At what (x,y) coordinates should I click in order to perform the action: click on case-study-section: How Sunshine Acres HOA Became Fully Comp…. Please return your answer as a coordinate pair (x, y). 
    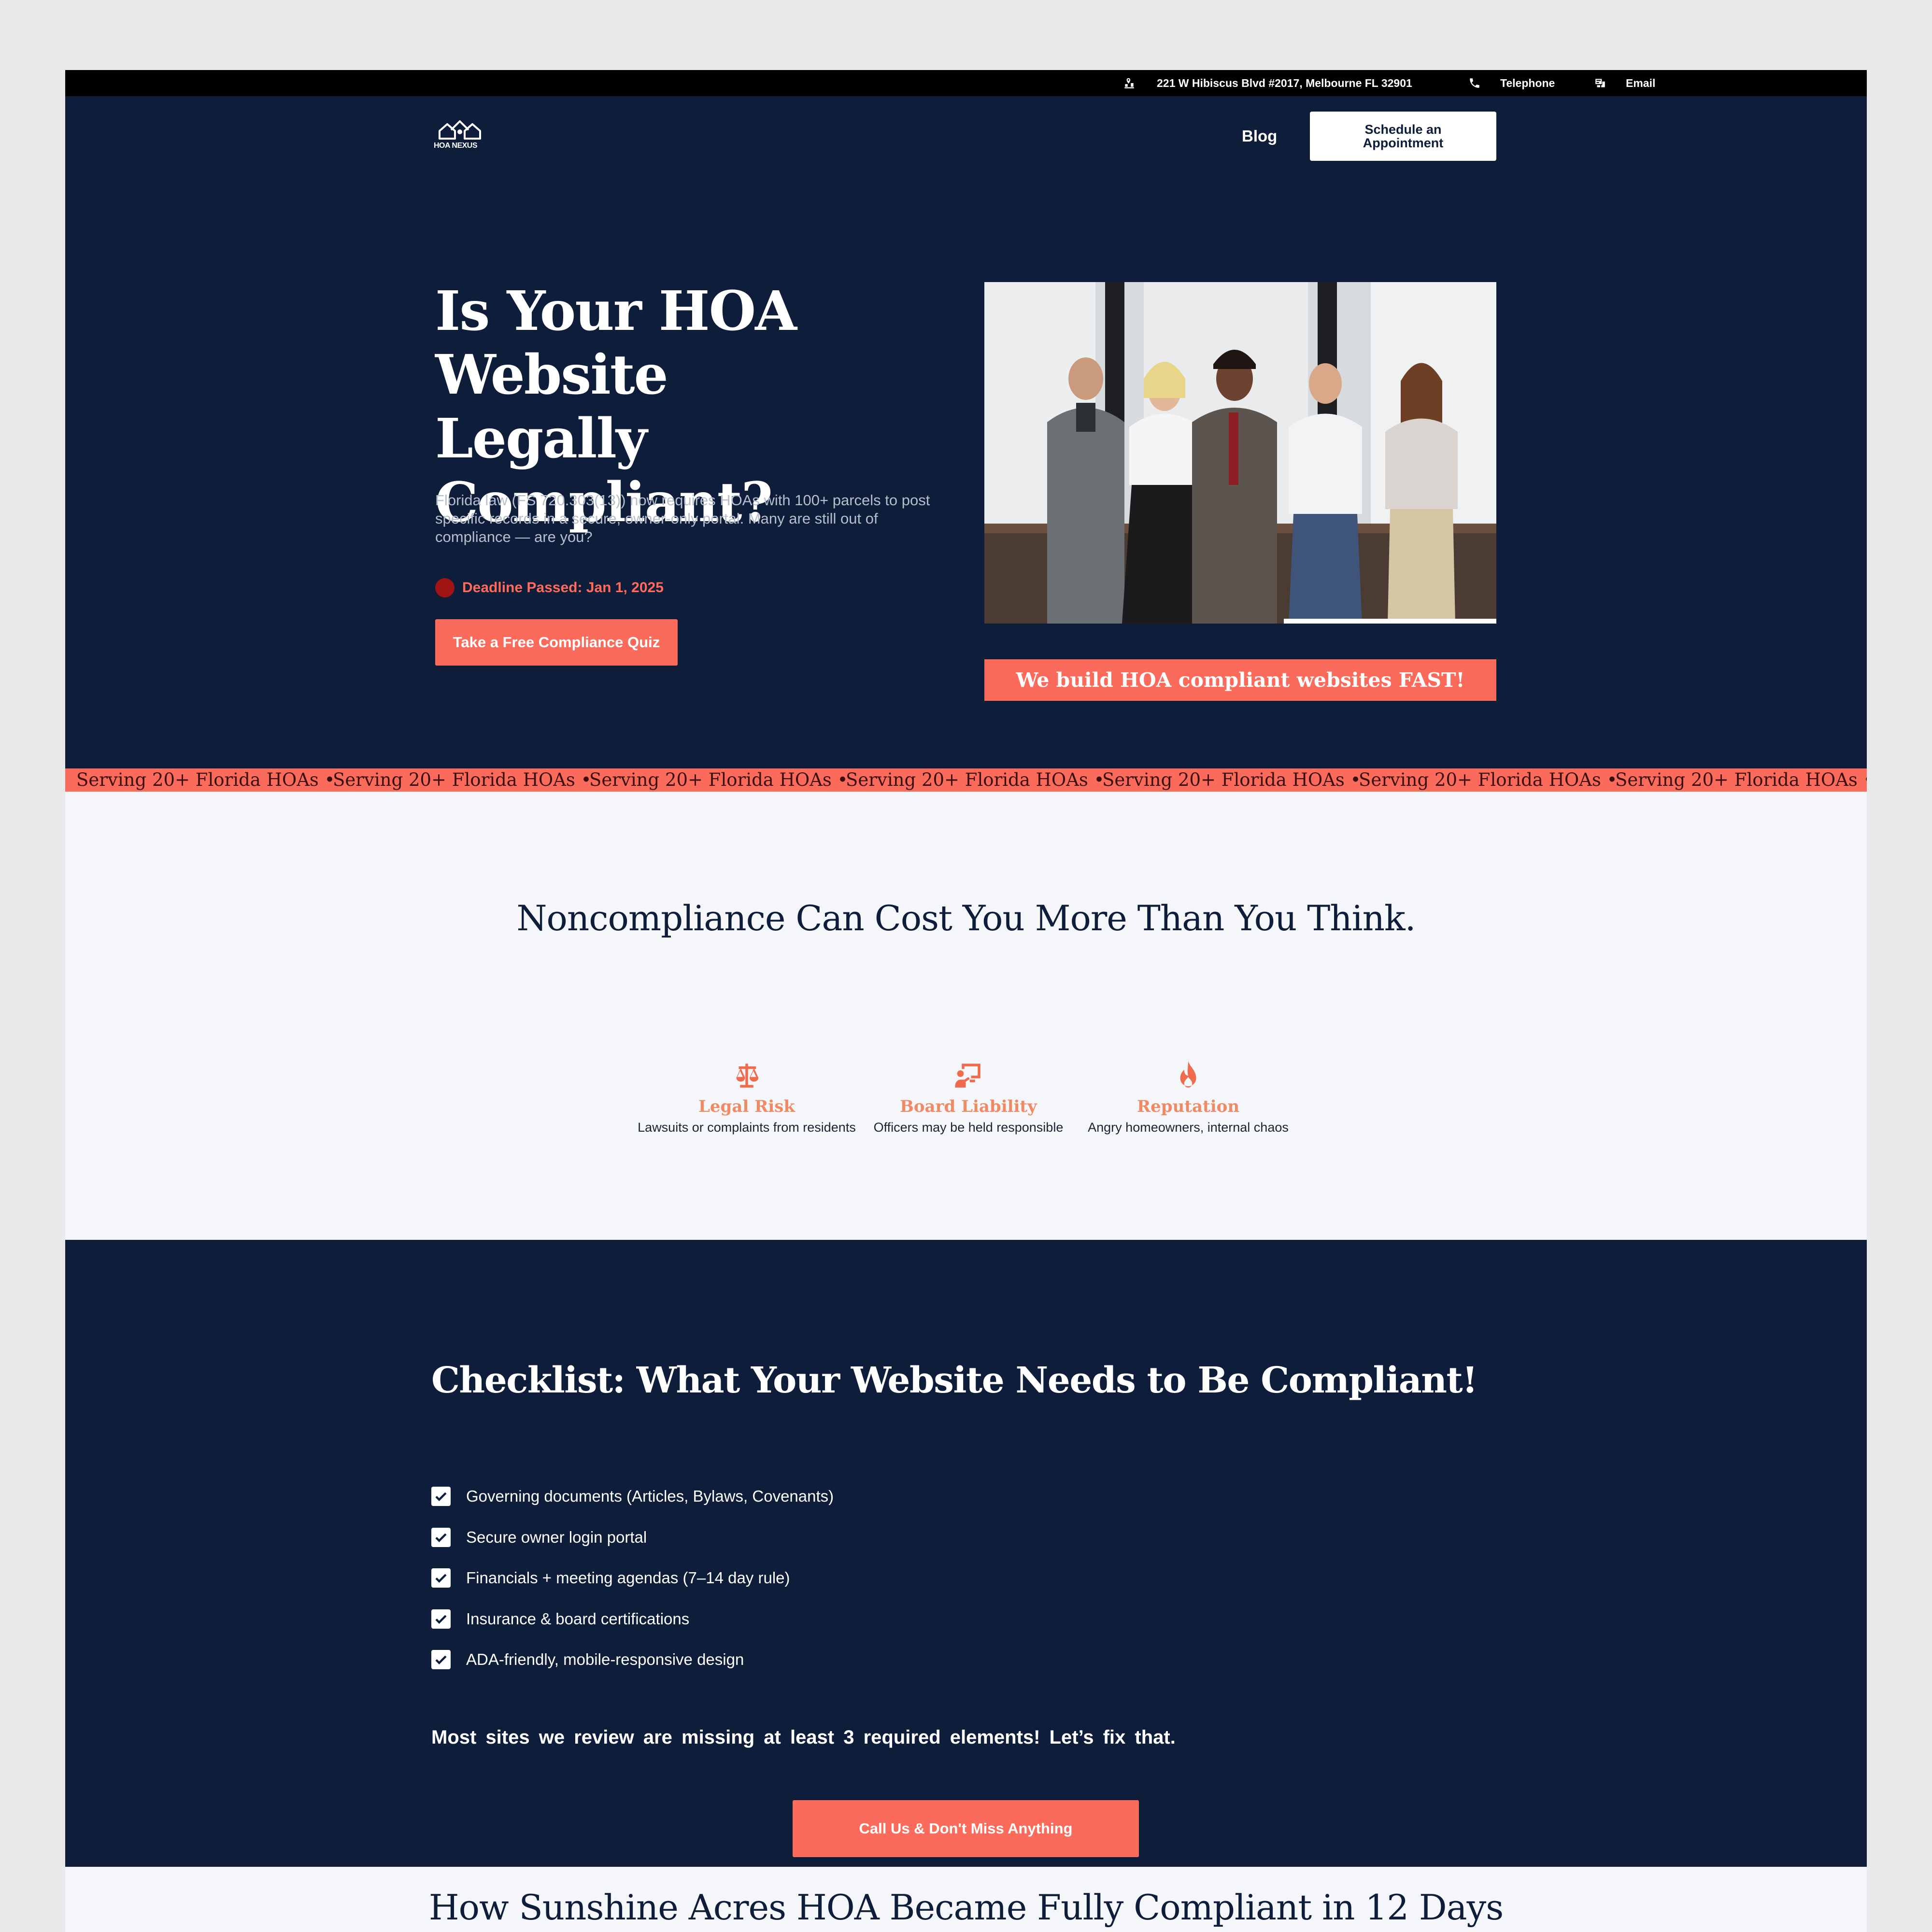
    Looking at the image, I should click on (966, 1899).